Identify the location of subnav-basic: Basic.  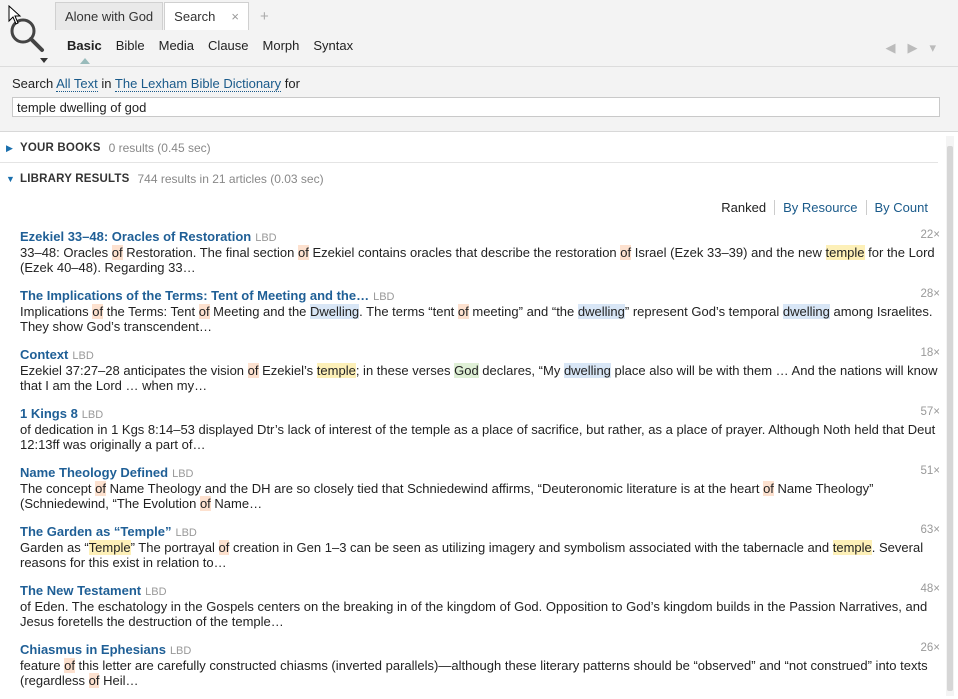
(84, 45).